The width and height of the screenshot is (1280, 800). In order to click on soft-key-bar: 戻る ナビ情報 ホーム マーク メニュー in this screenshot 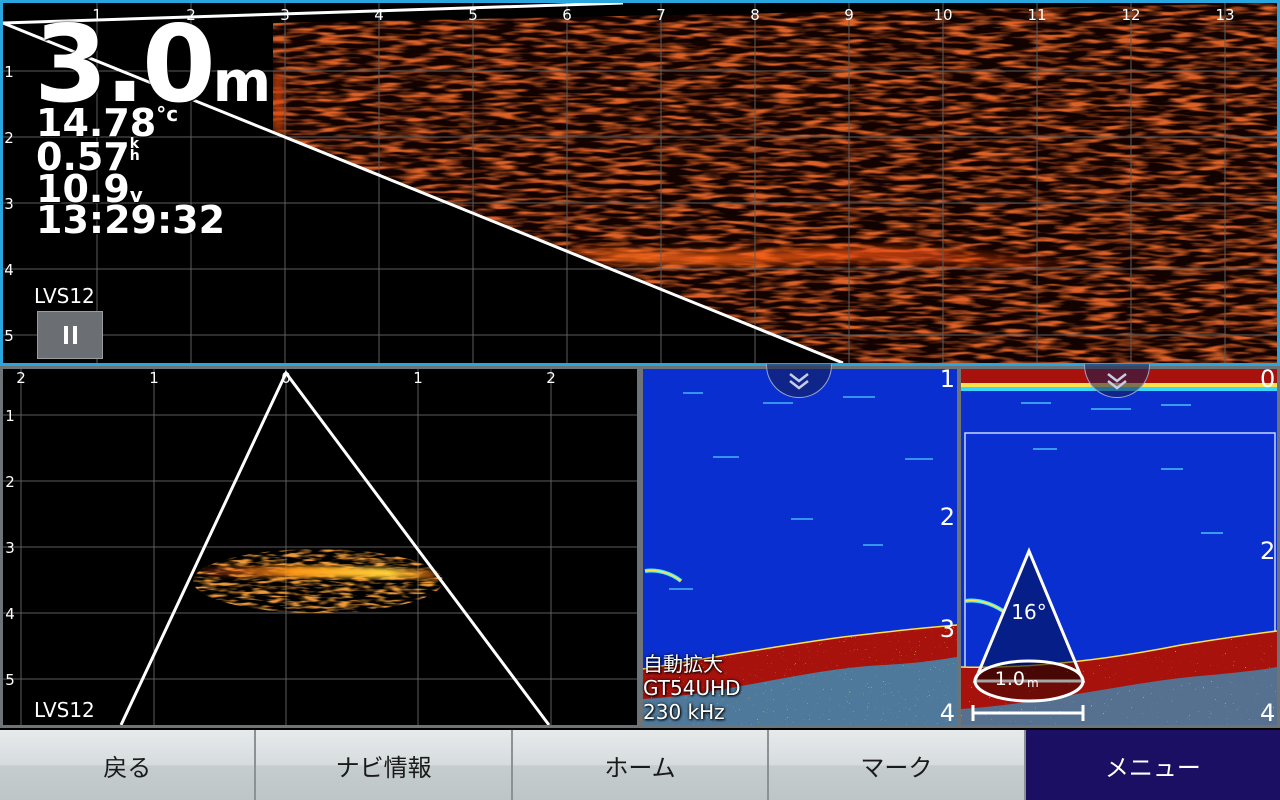, I will do `click(640, 765)`.